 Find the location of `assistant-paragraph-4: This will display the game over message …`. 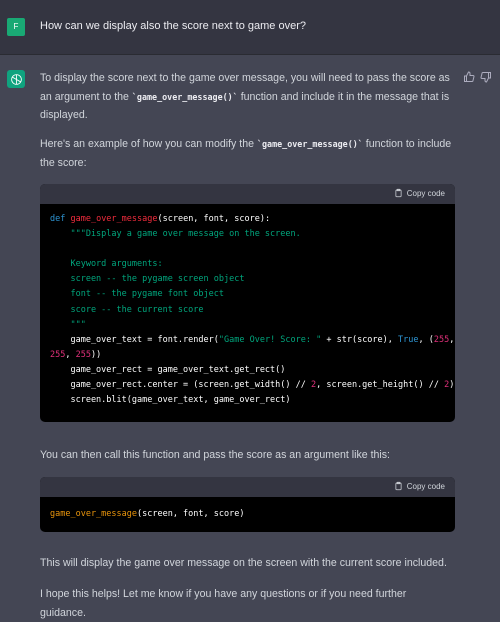

assistant-paragraph-4: This will display the game over message … is located at coordinates (243, 563).